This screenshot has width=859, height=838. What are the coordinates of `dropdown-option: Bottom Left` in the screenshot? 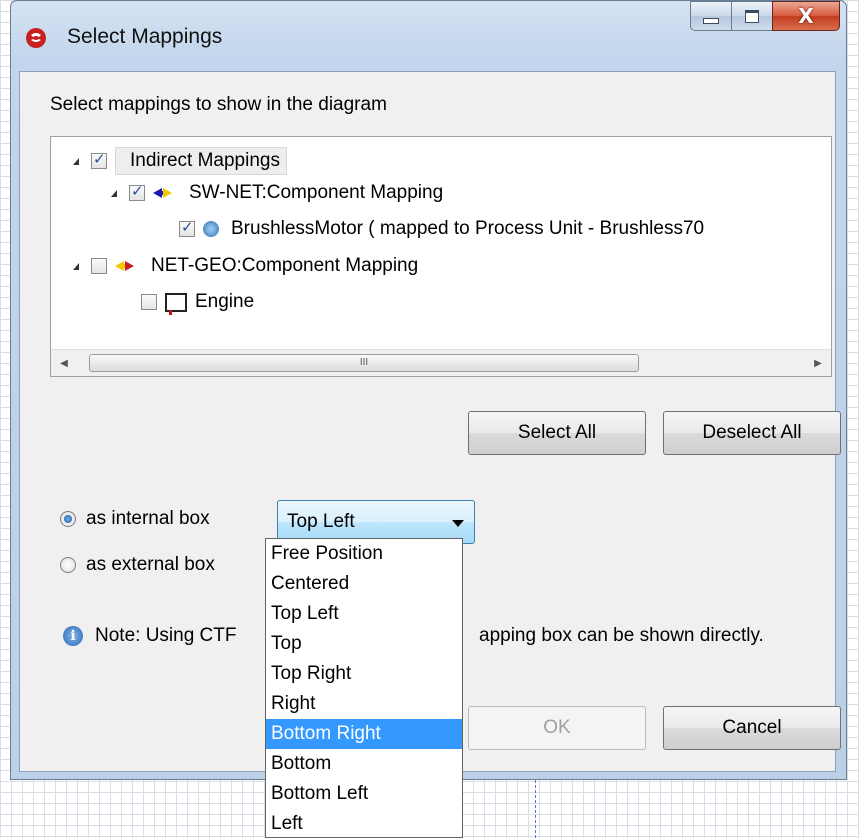 It's located at (364, 794).